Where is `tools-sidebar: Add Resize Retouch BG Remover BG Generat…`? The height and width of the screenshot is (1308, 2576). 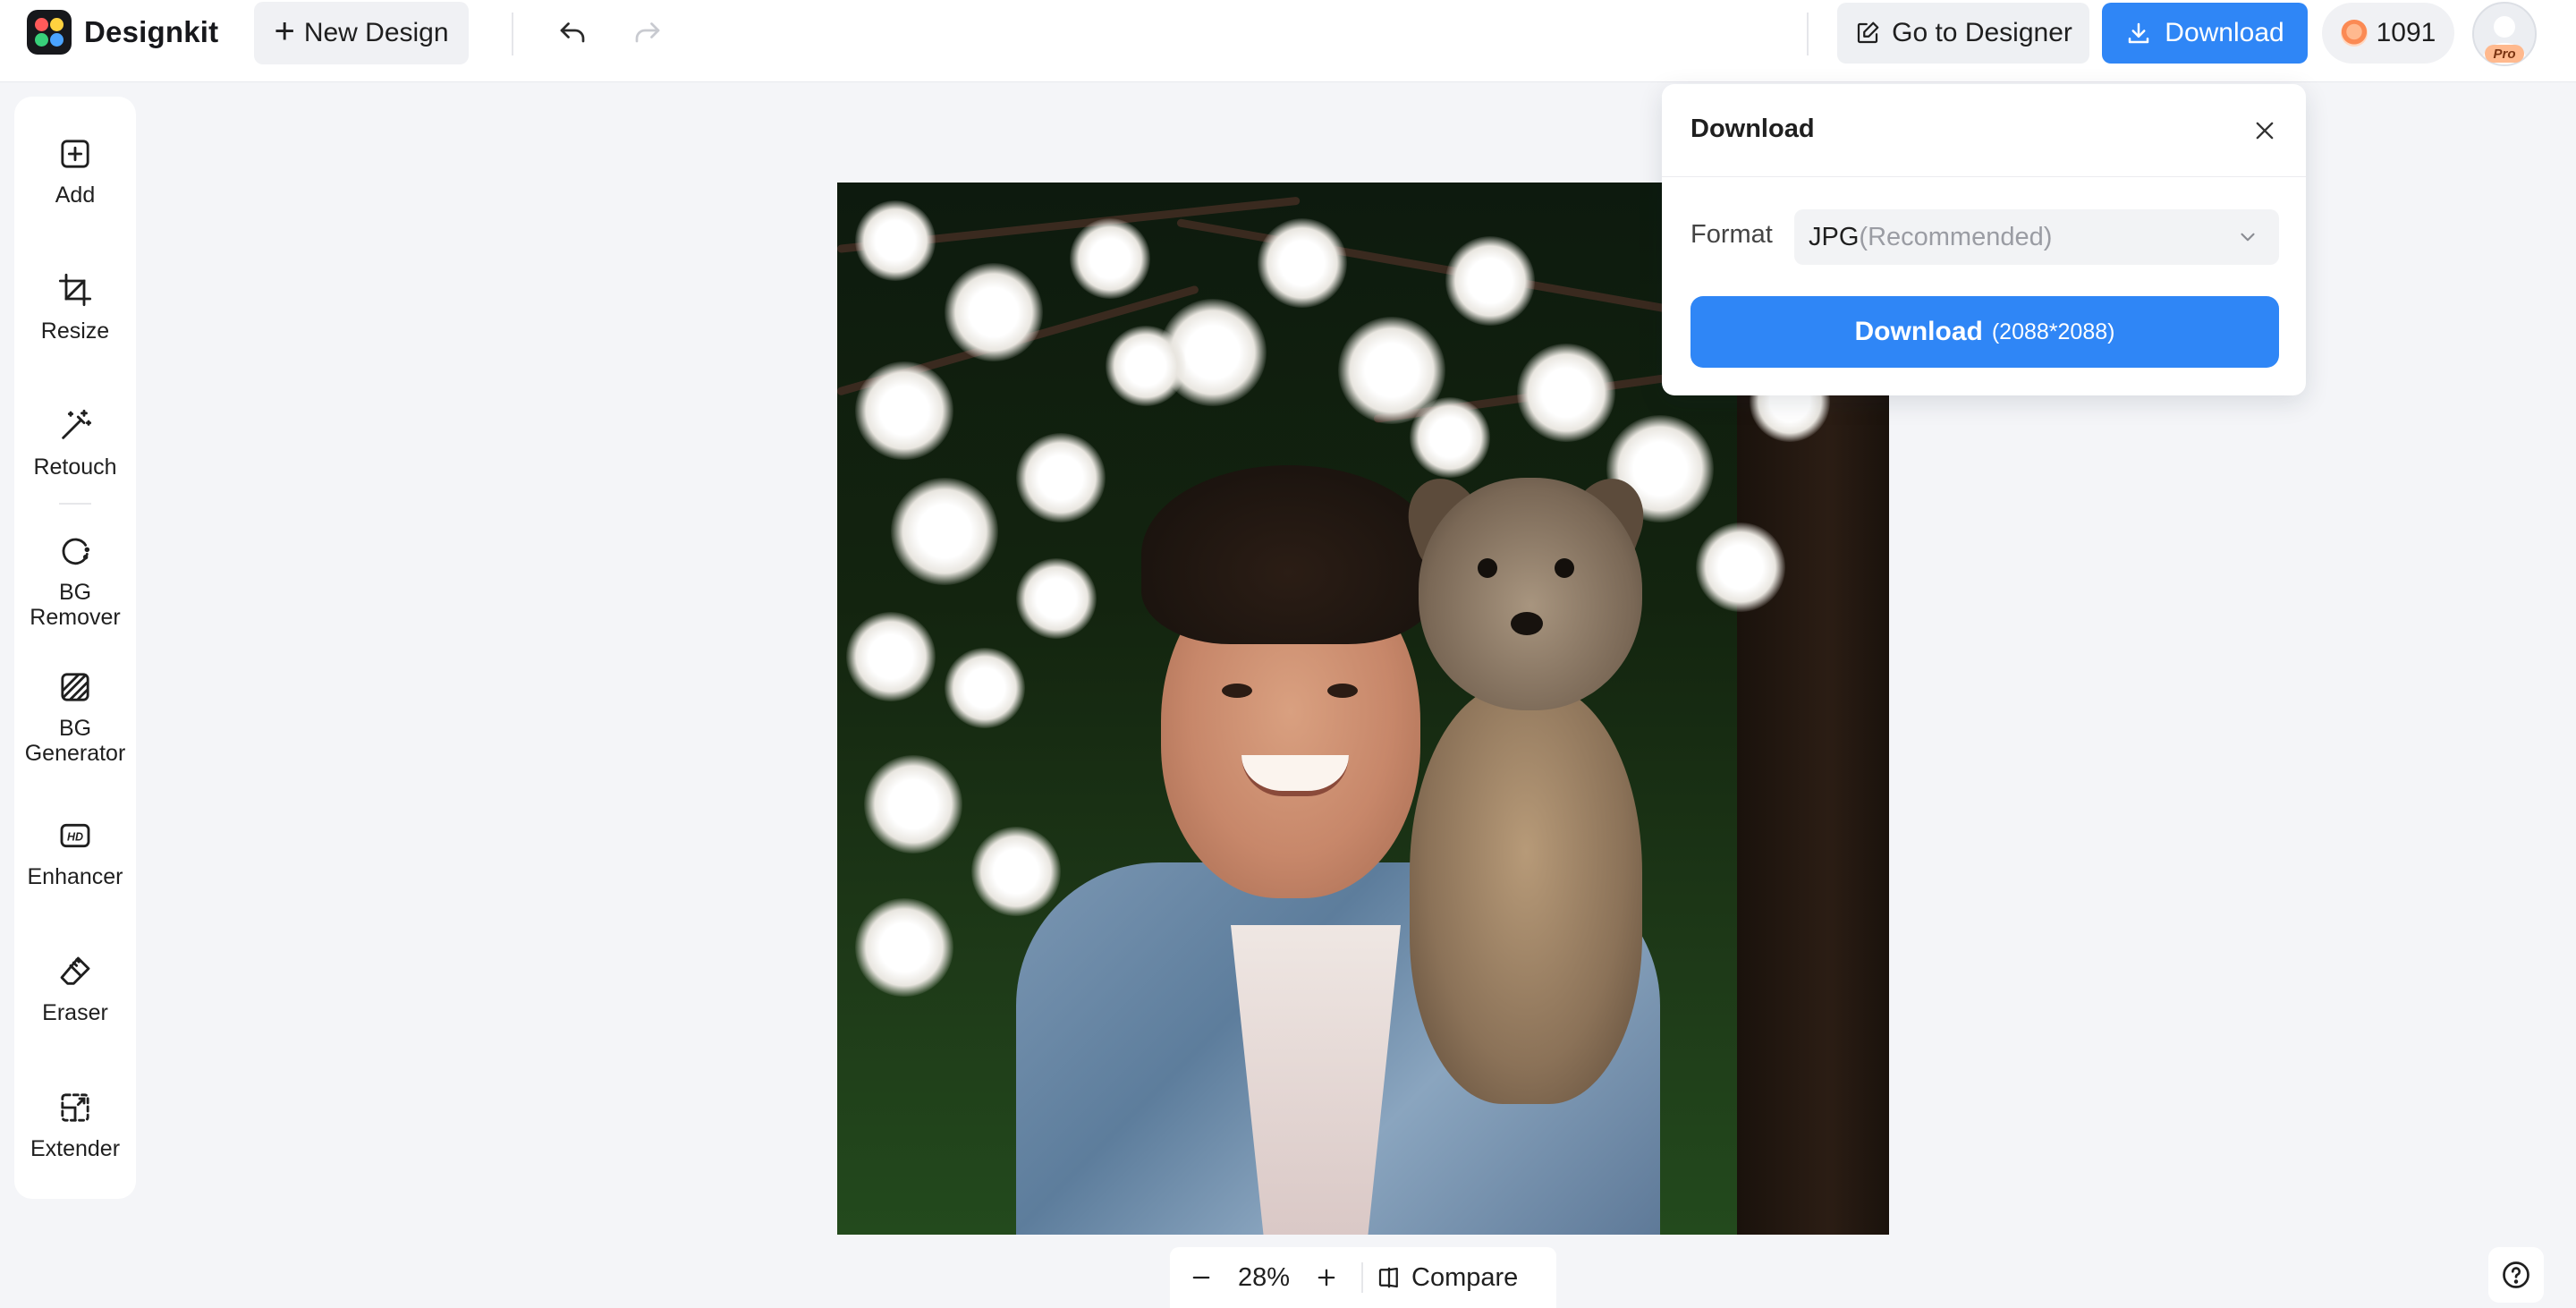 tools-sidebar: Add Resize Retouch BG Remover BG Generat… is located at coordinates (75, 648).